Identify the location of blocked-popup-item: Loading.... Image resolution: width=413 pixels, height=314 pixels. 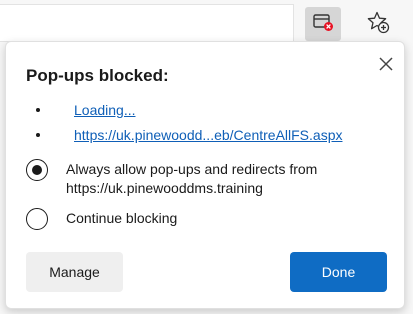
(86, 110).